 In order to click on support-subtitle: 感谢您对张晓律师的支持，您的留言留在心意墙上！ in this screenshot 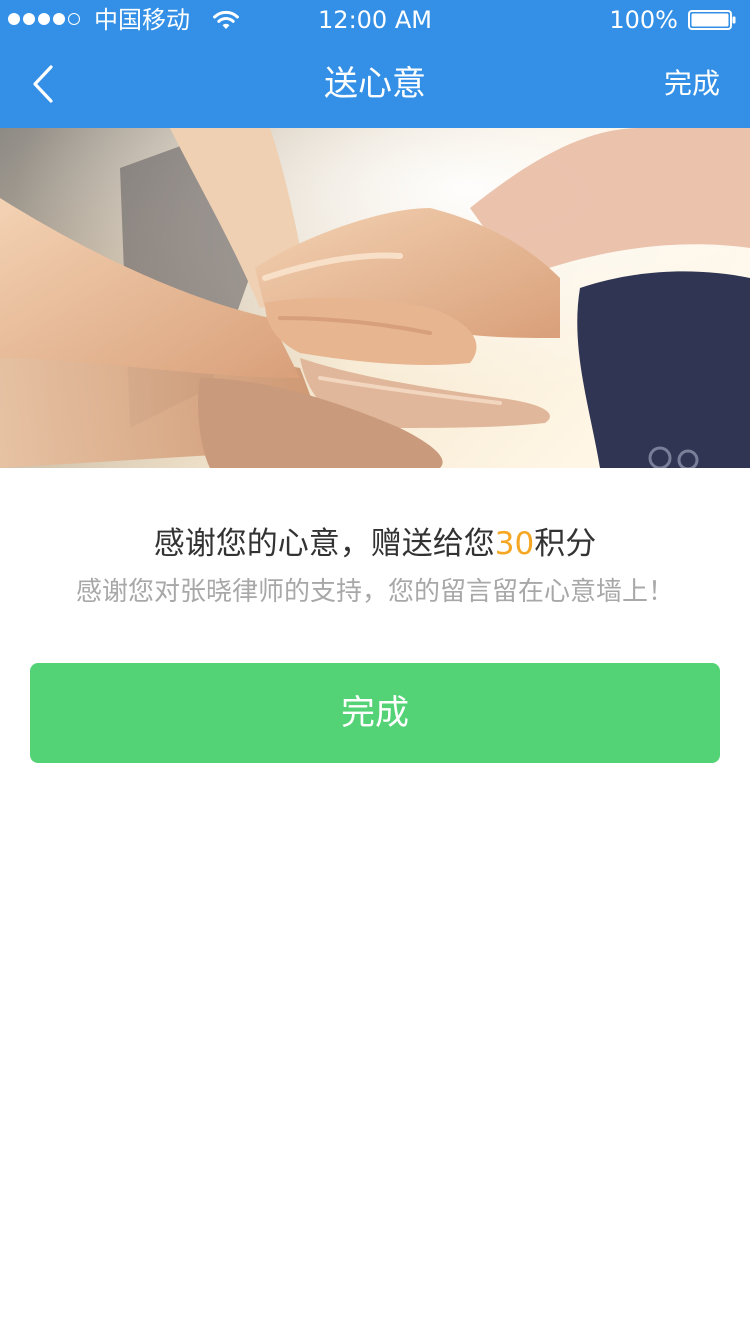, I will do `click(374, 592)`.